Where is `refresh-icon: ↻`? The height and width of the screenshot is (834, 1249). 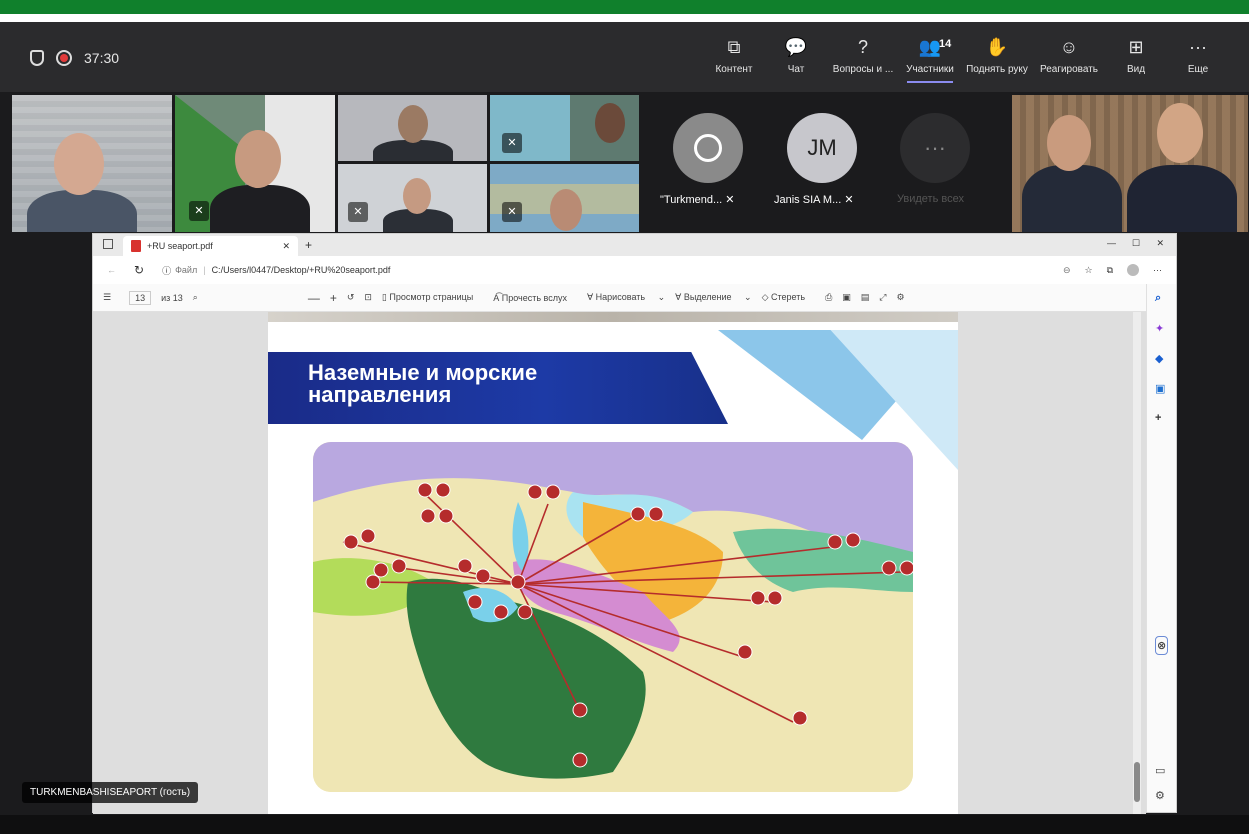
refresh-icon: ↻ is located at coordinates (139, 270).